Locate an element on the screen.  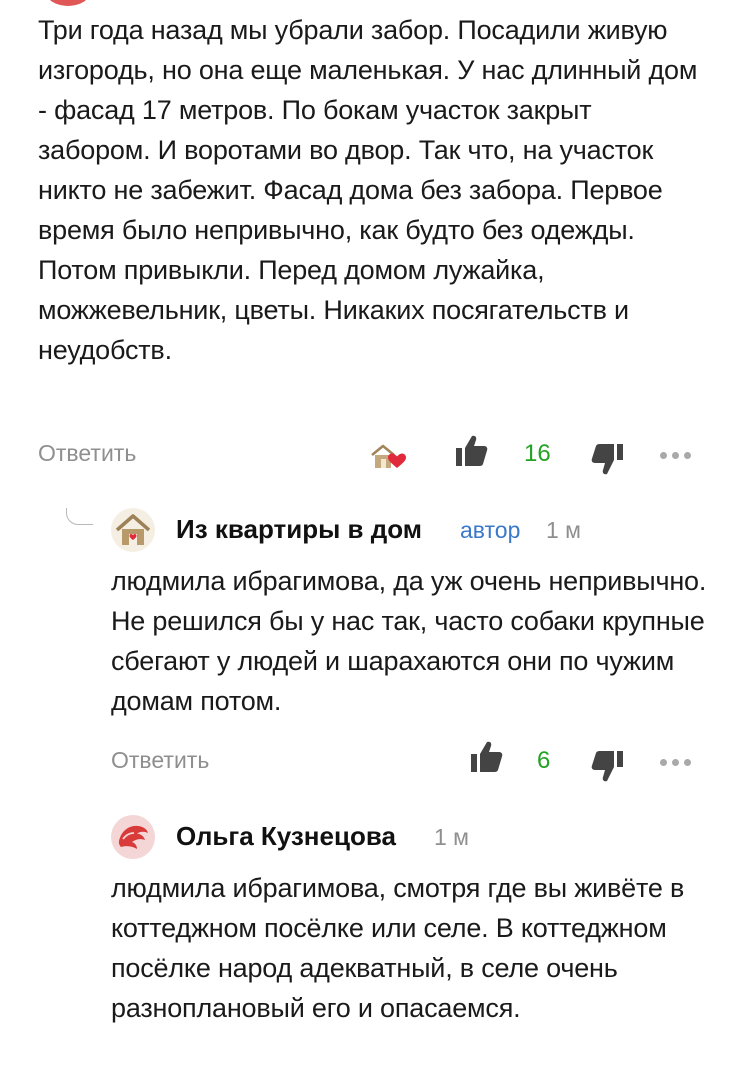
author-heart-house-icon is located at coordinates (389, 457).